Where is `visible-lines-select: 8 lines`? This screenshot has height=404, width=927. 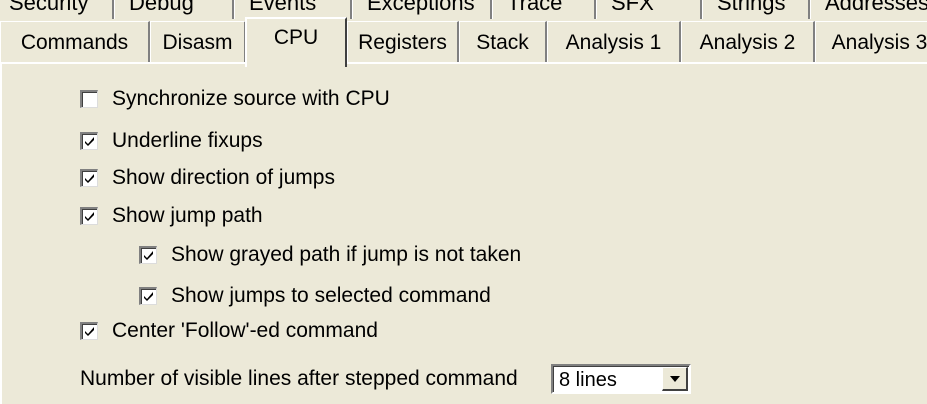
visible-lines-select: 8 lines is located at coordinates (621, 379).